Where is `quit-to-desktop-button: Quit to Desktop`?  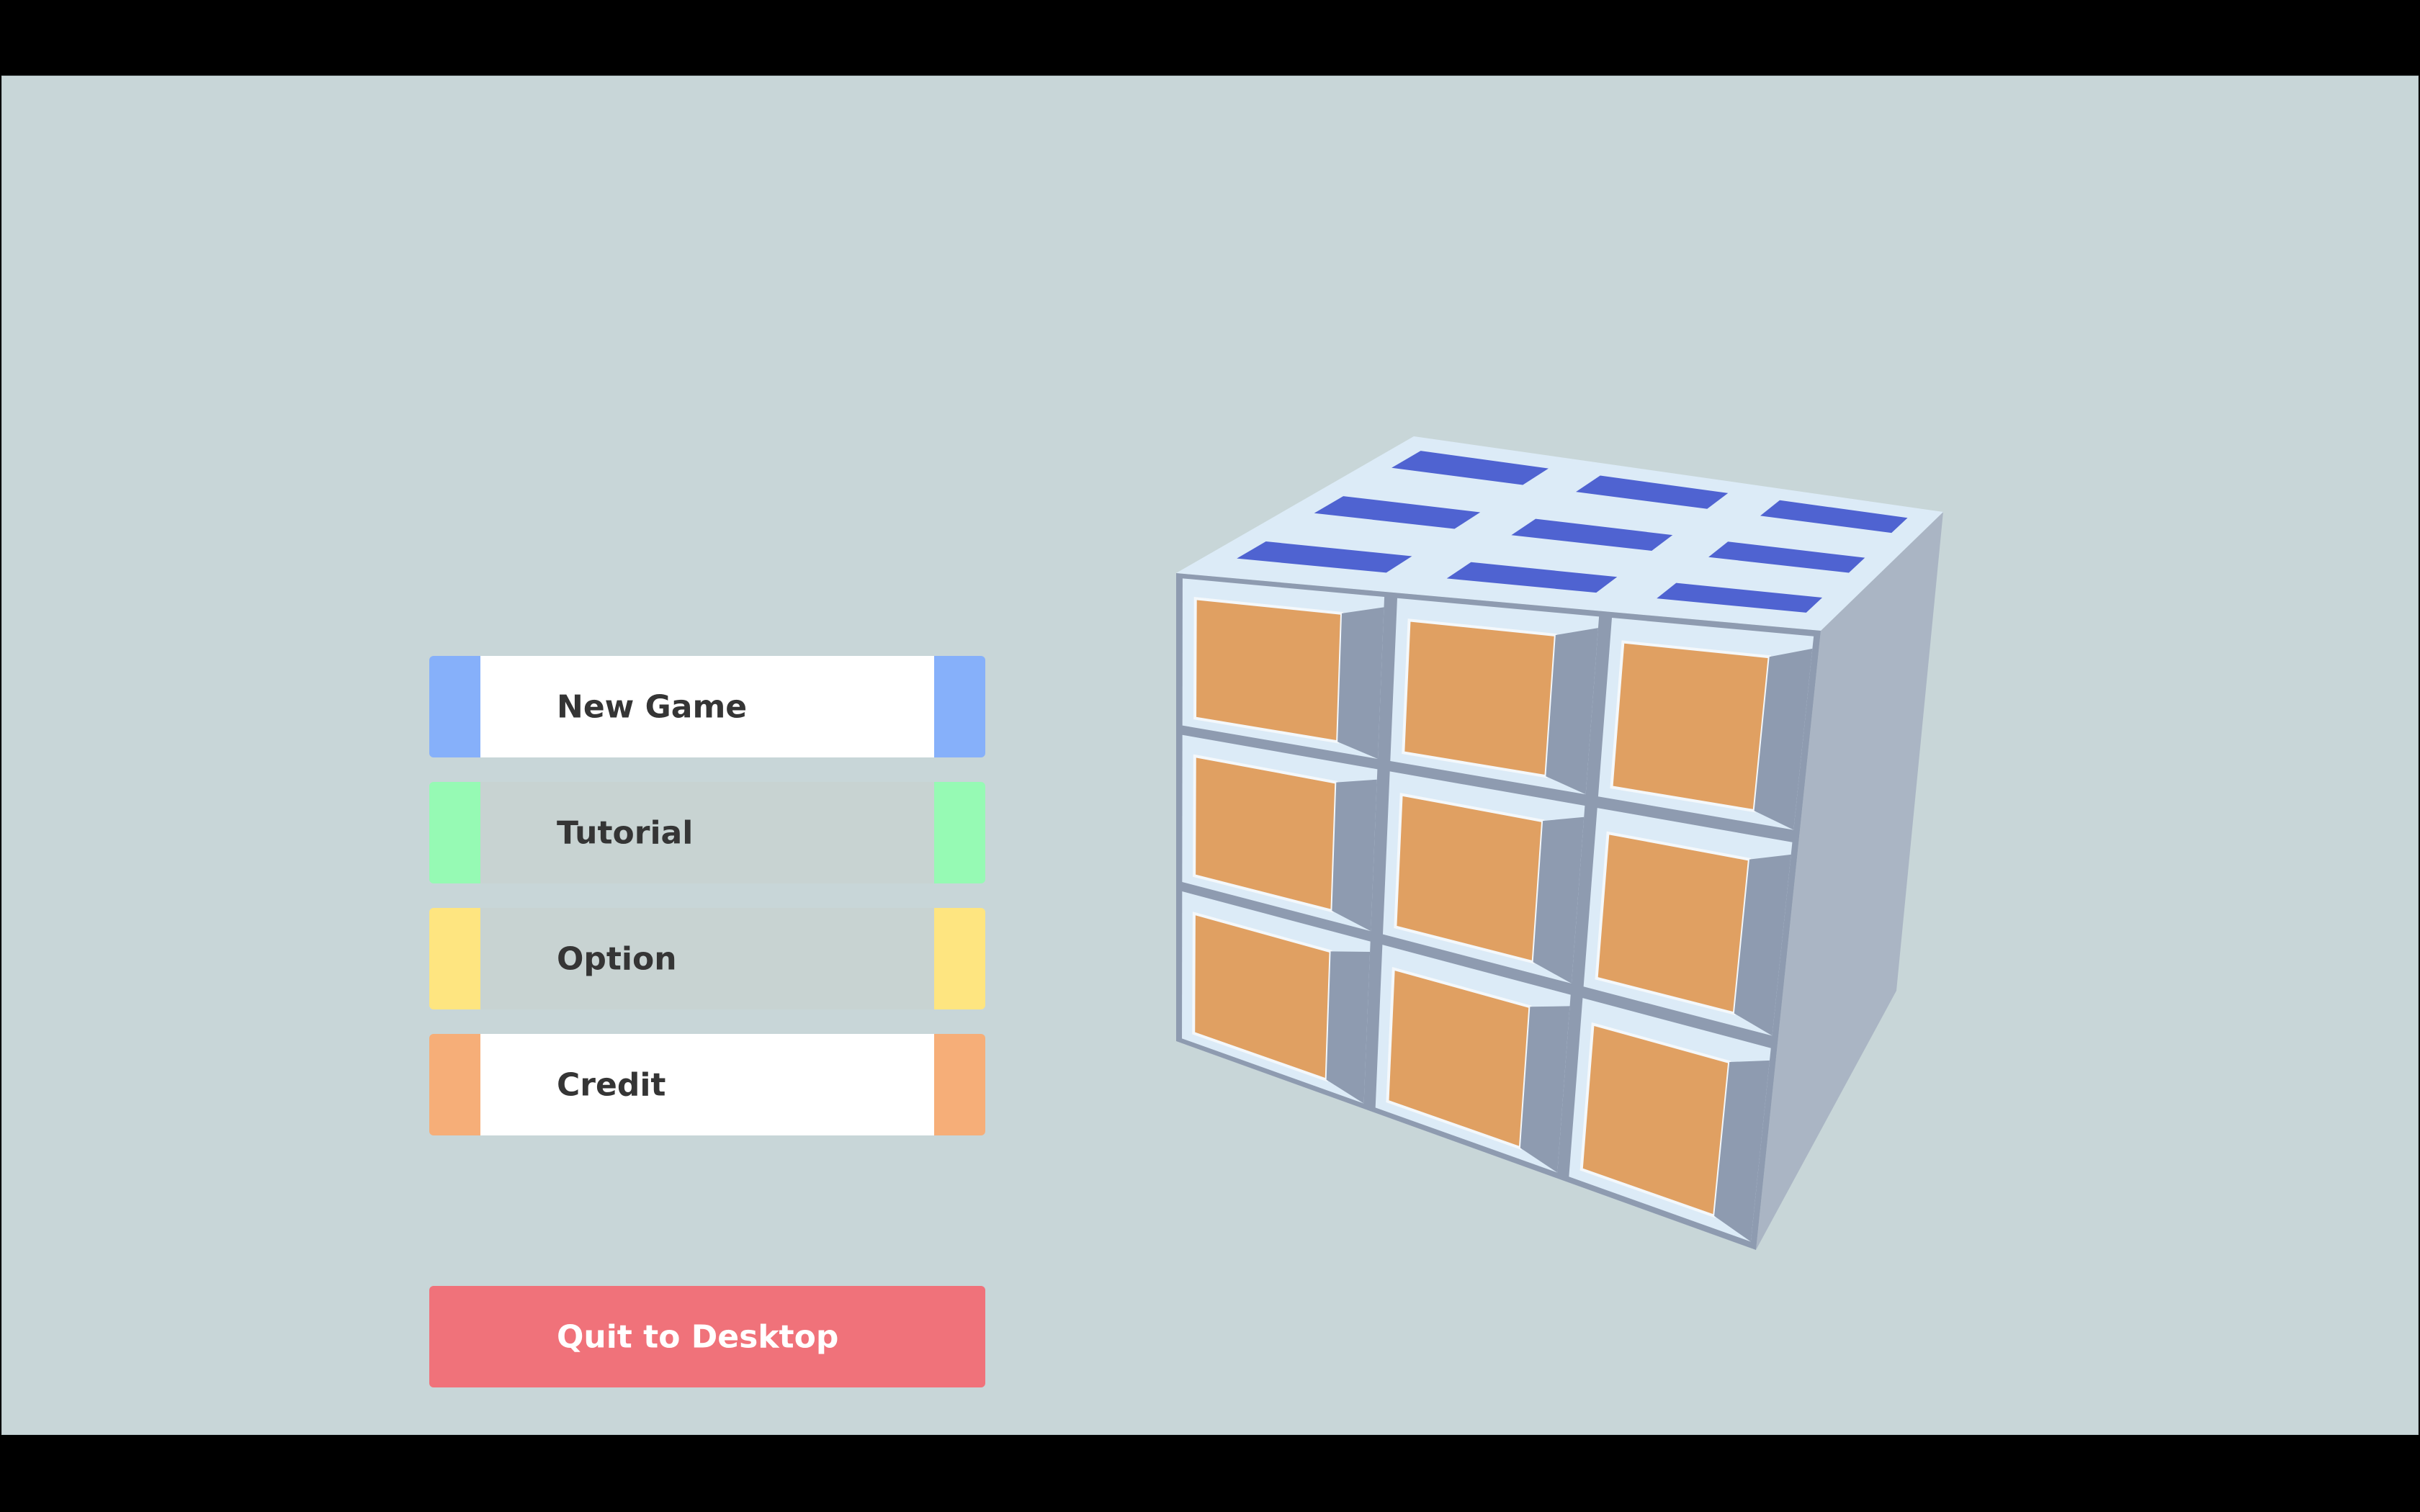 quit-to-desktop-button: Quit to Desktop is located at coordinates (707, 1336).